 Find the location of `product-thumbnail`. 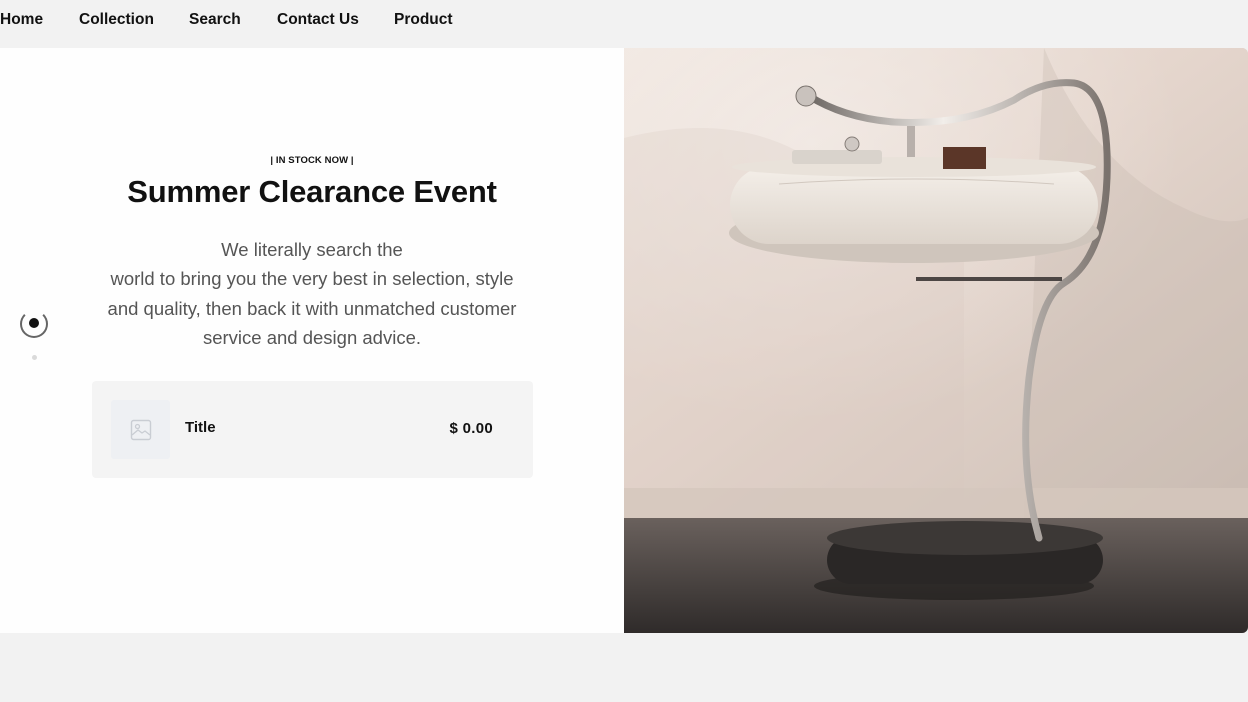

product-thumbnail is located at coordinates (140, 429).